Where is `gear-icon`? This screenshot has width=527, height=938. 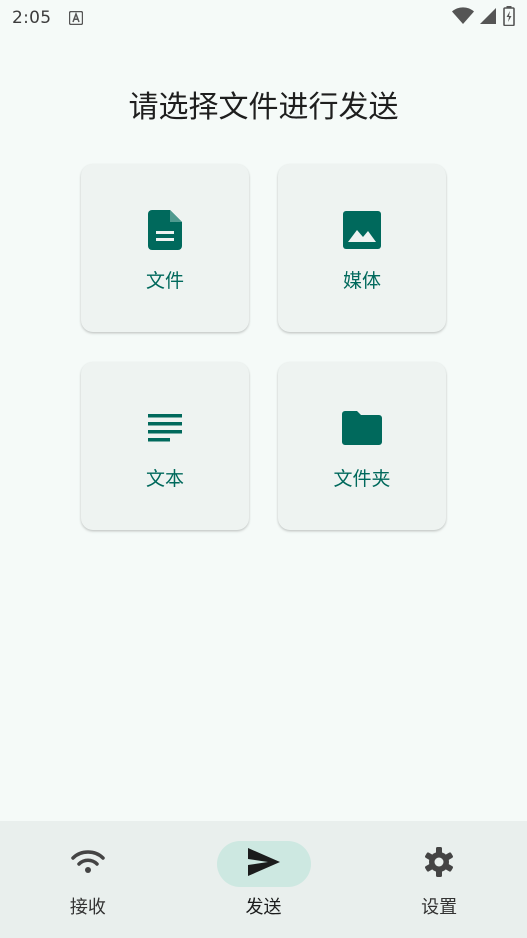
gear-icon is located at coordinates (439, 864).